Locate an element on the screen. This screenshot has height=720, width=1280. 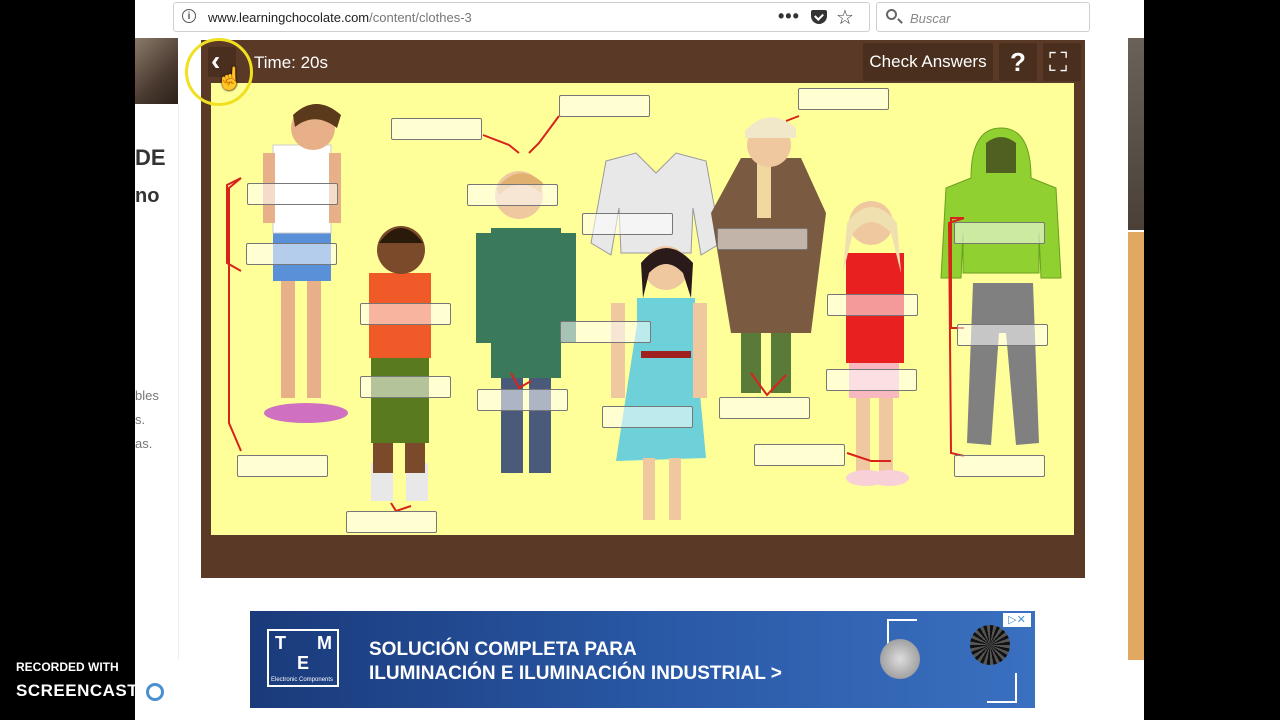
fullscreen-button: ⛶ is located at coordinates (1062, 62).